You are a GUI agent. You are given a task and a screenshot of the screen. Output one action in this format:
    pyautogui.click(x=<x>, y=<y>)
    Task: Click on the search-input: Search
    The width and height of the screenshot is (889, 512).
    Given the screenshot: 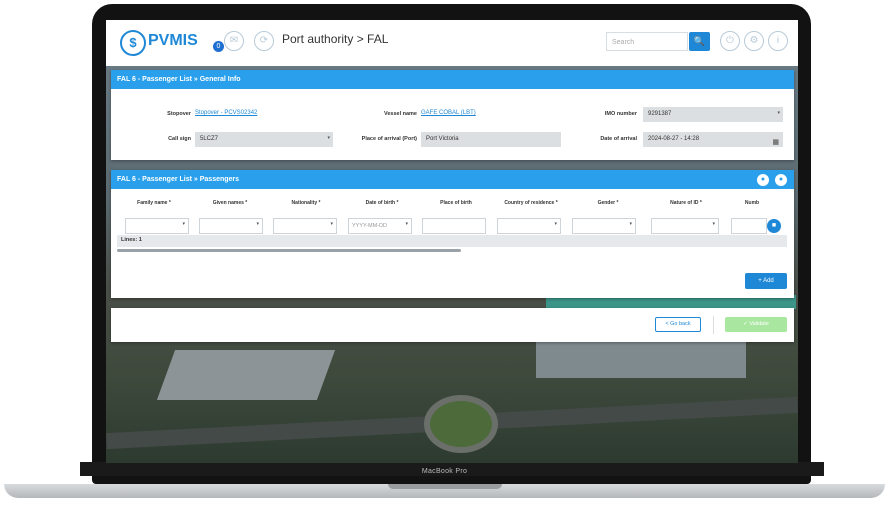 What is the action you would take?
    pyautogui.click(x=647, y=41)
    